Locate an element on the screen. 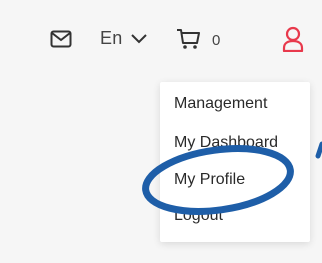 The image size is (322, 263). language-selector: En is located at coordinates (124, 38).